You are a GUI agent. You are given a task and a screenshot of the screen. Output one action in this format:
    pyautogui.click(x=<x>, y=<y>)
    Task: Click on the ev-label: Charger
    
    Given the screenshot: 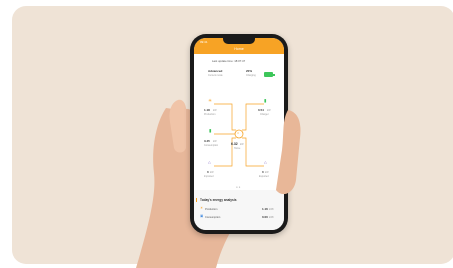 What is the action you would take?
    pyautogui.click(x=264, y=114)
    